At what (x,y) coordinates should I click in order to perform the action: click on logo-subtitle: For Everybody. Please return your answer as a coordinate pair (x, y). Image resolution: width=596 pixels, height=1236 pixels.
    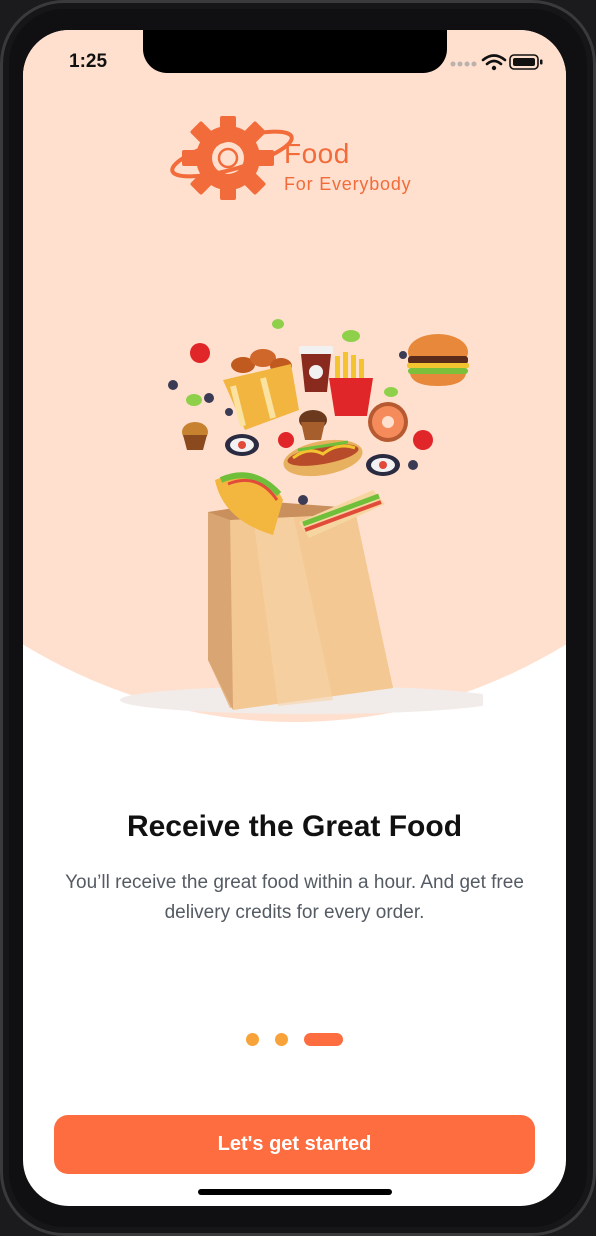
    Looking at the image, I should click on (348, 184).